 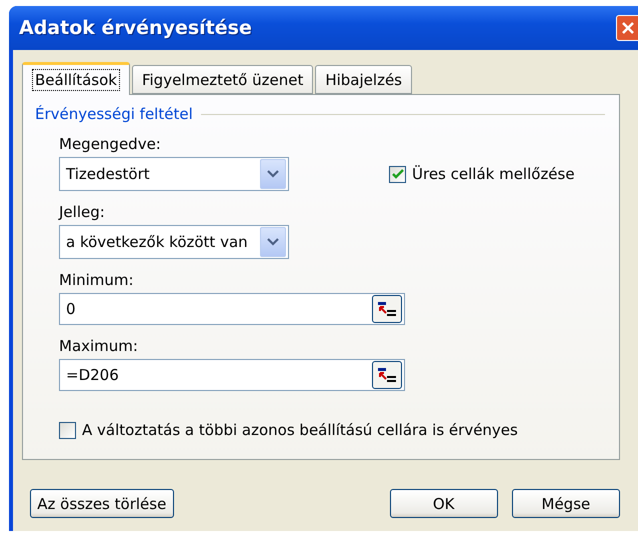 I want to click on close-button, so click(x=627, y=28).